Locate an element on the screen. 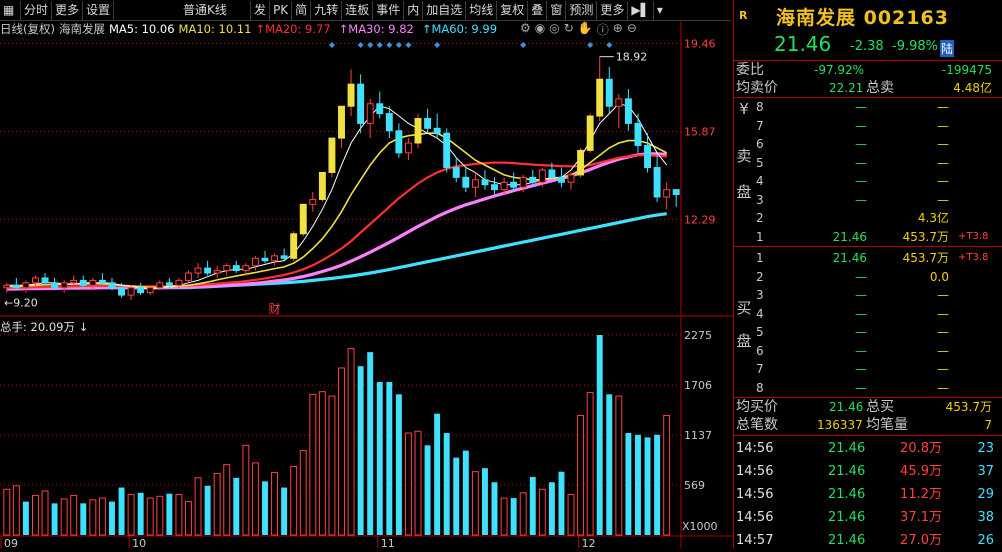 This screenshot has width=1002, height=552. buy-level-row-n: 1 is located at coordinates (760, 258).